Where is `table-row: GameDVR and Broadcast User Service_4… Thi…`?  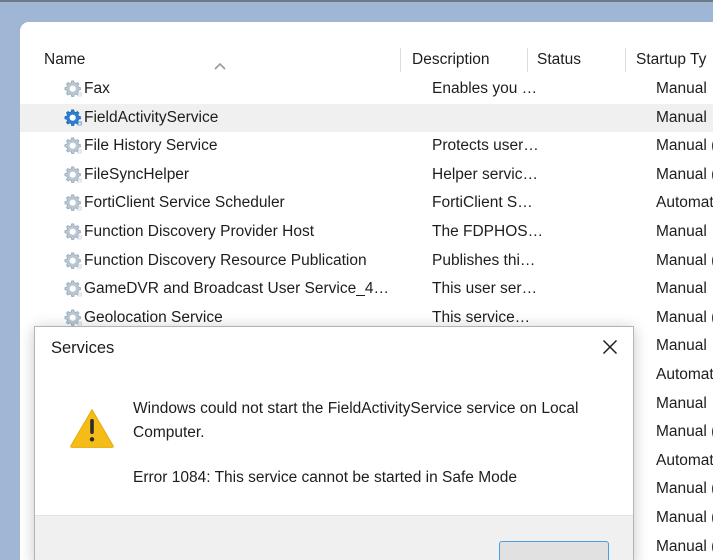 table-row: GameDVR and Broadcast User Service_4… Thi… is located at coordinates (366, 289).